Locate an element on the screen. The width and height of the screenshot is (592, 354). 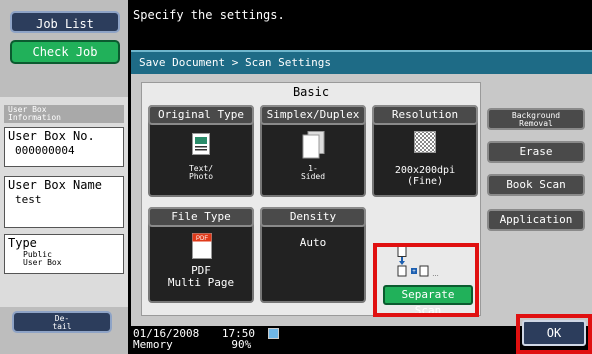
detail-button: De- tail is located at coordinates (62, 322).